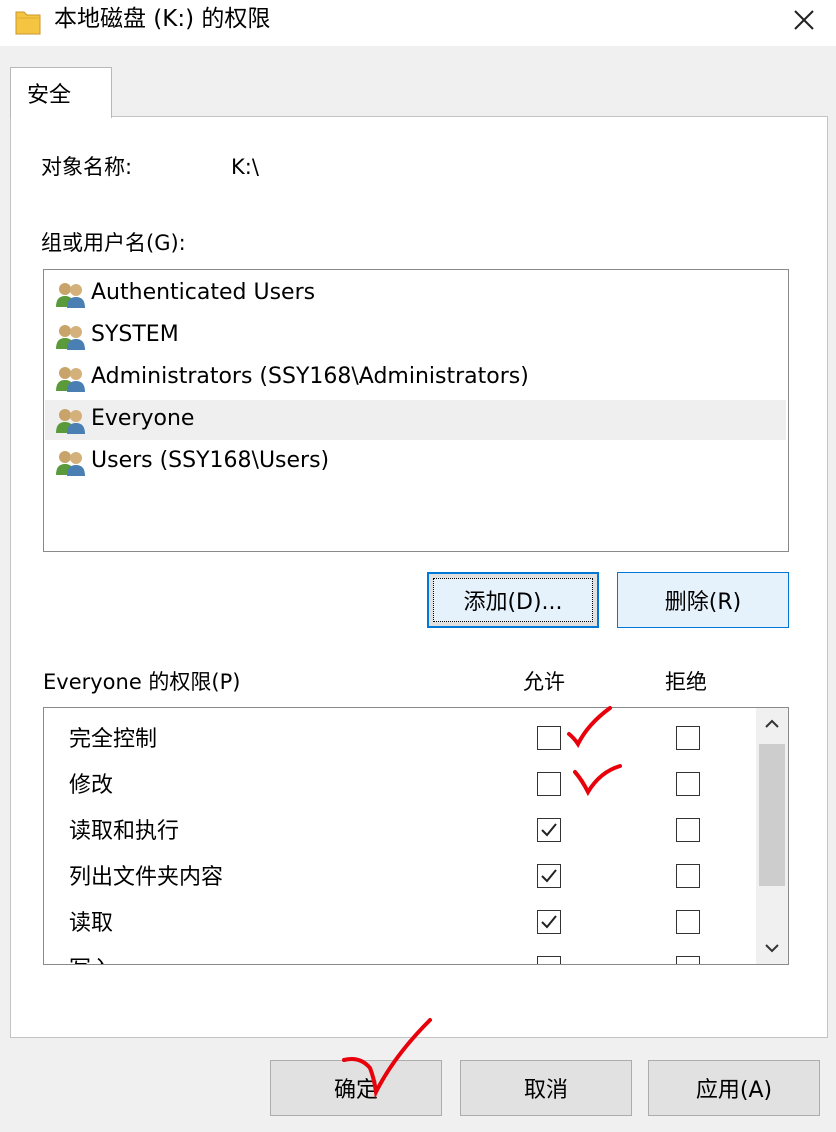 This screenshot has height=1132, width=836. I want to click on list-item: Authenticated Users, so click(415, 294).